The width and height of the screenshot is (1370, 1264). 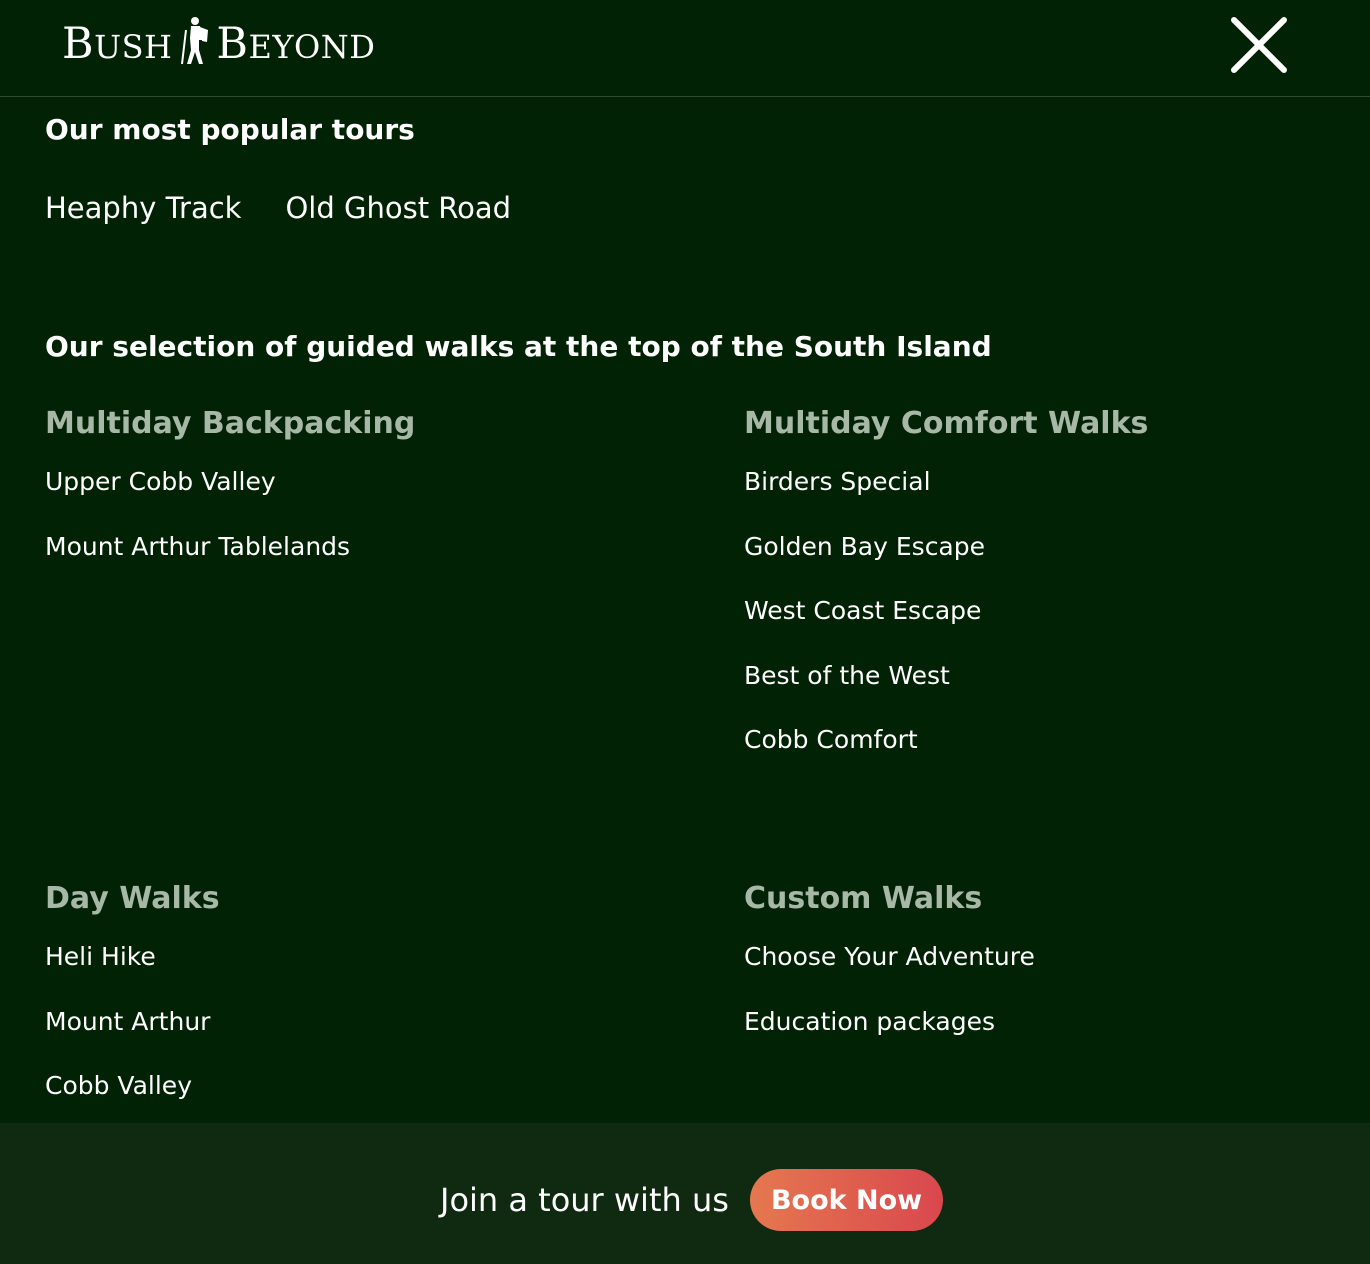 What do you see at coordinates (1259, 45) in the screenshot?
I see `close-icon` at bounding box center [1259, 45].